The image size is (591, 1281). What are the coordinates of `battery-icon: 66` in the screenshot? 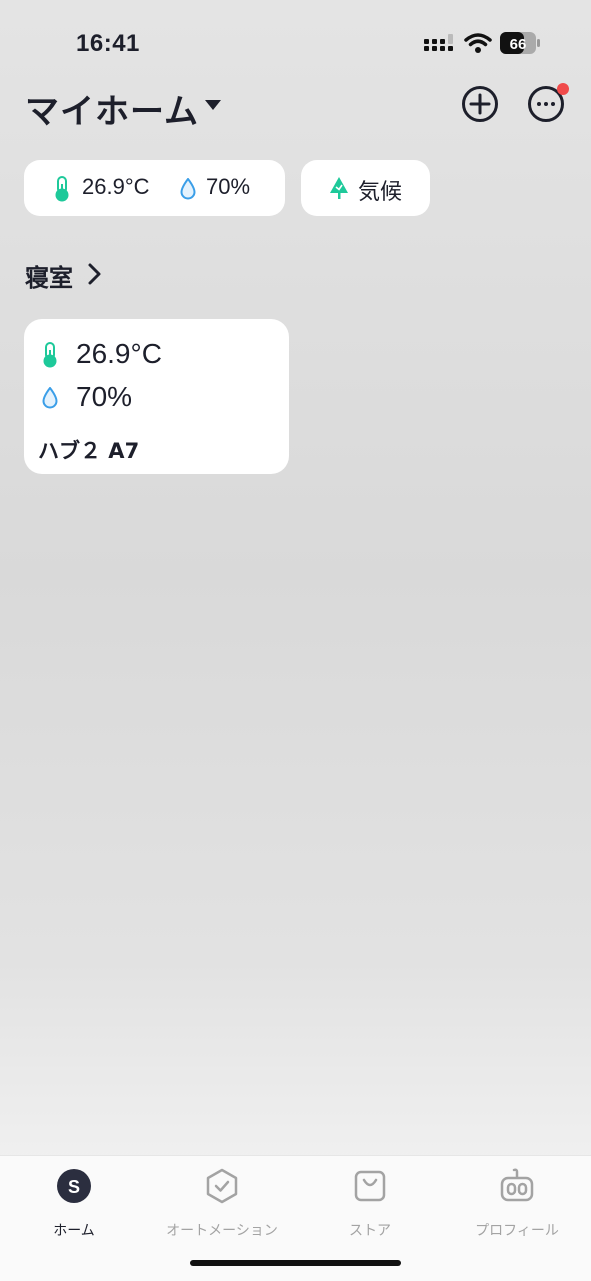 It's located at (520, 43).